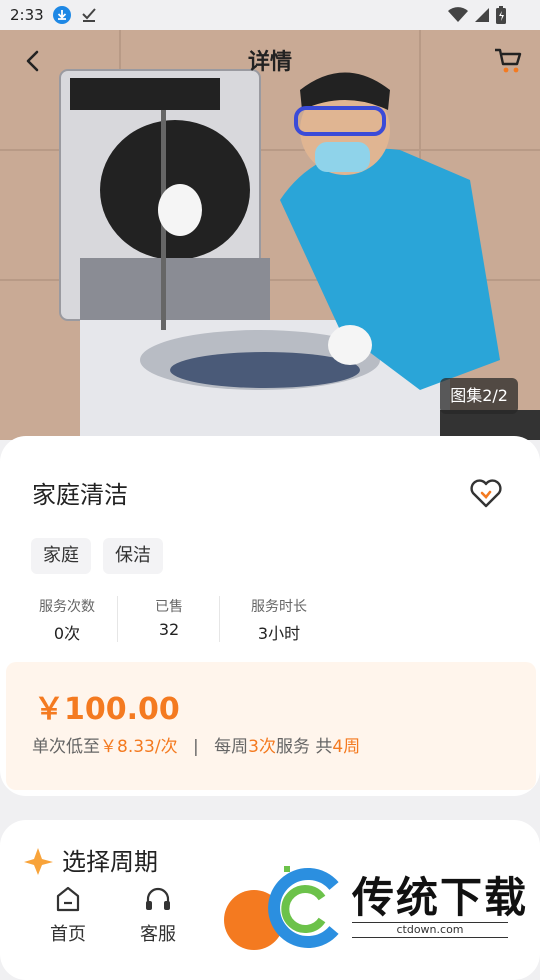 Image resolution: width=540 pixels, height=980 pixels. I want to click on stat-label-duration: 服务时长, so click(279, 607).